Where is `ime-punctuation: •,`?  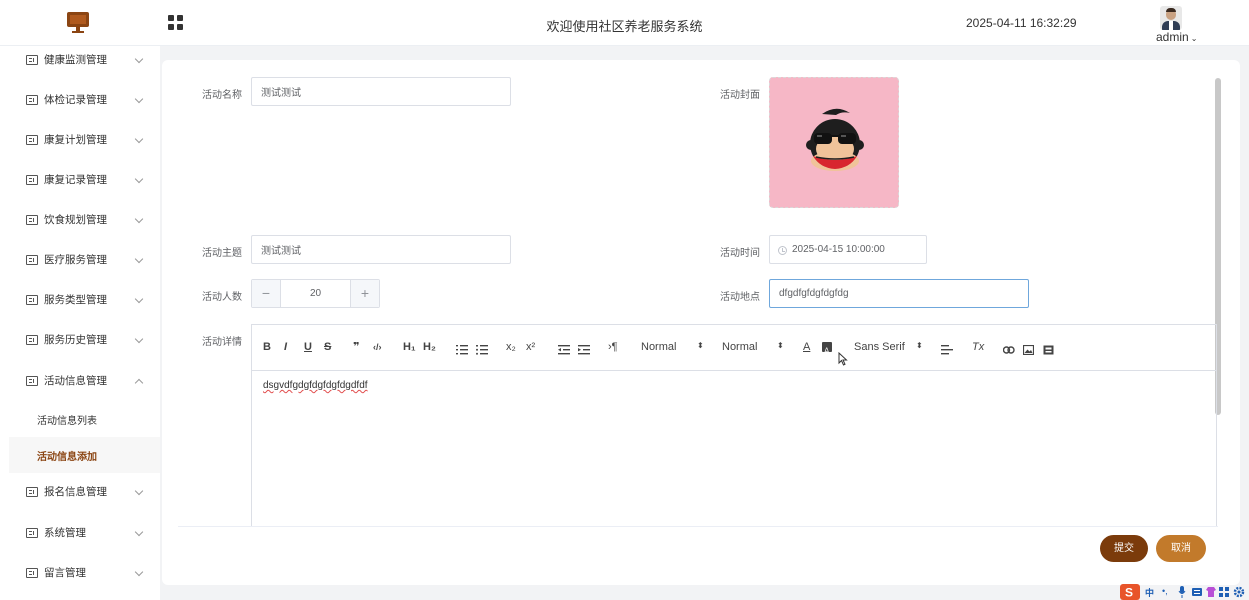
ime-punctuation: •, is located at coordinates (1165, 591).